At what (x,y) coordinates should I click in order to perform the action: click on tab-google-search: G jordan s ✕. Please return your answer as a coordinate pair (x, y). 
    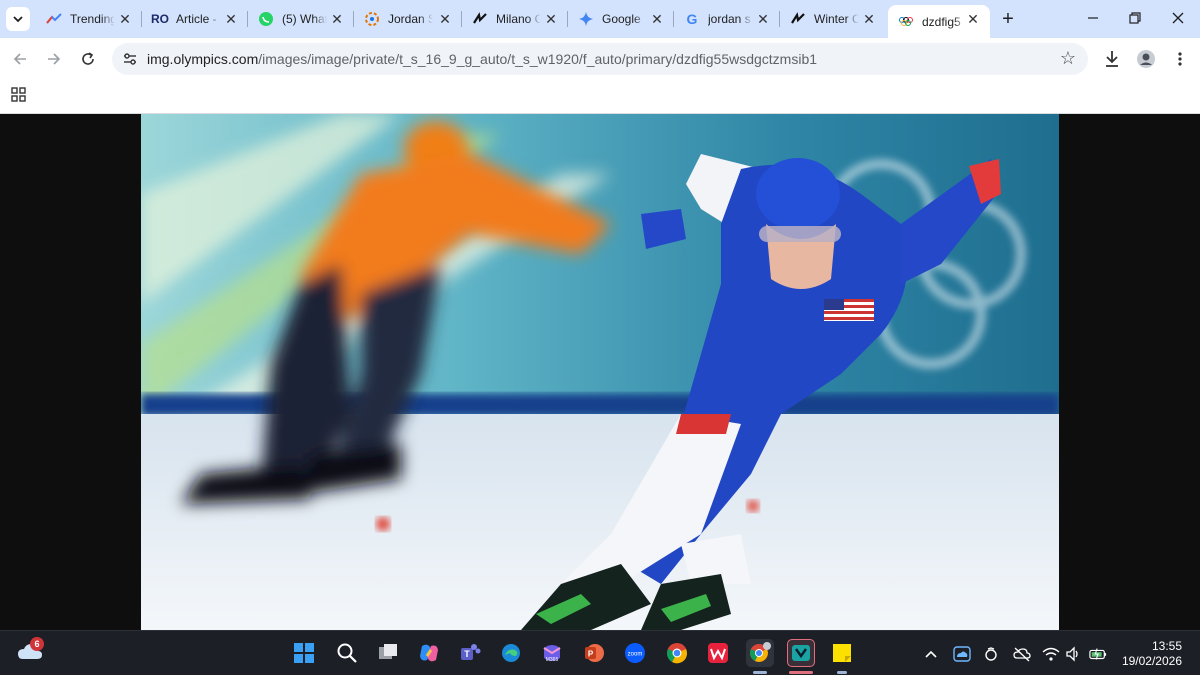
    Looking at the image, I should click on (727, 19).